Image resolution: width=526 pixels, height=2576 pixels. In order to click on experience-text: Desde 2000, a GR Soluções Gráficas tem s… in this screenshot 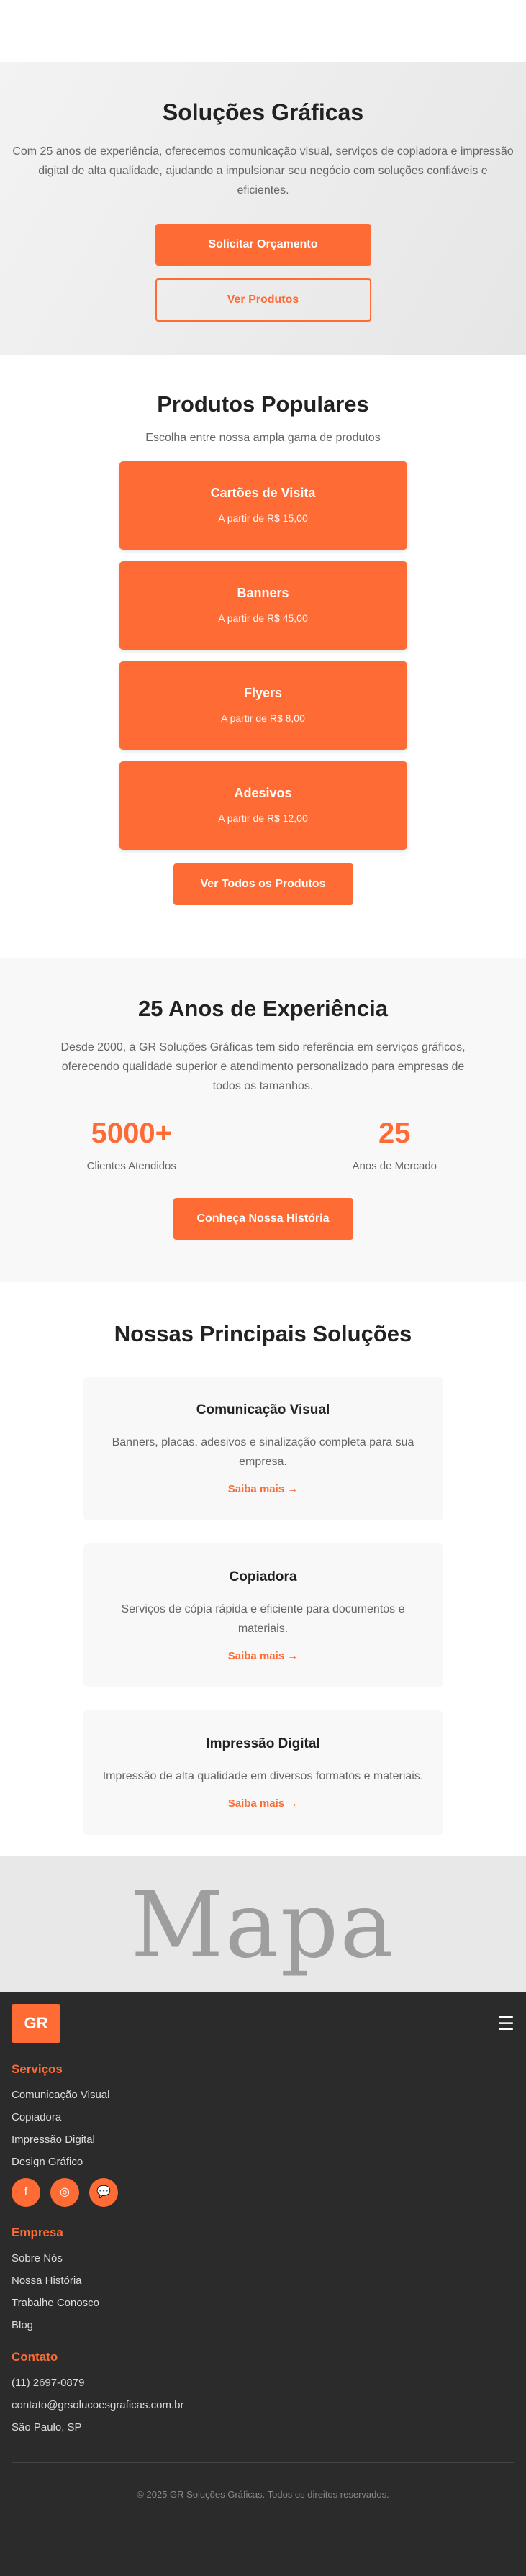, I will do `click(263, 1066)`.